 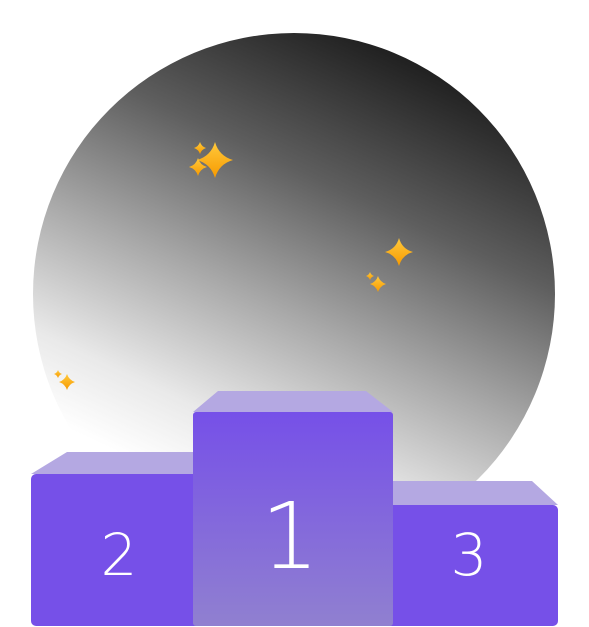 I want to click on podium-second-number: 2, so click(x=119, y=555).